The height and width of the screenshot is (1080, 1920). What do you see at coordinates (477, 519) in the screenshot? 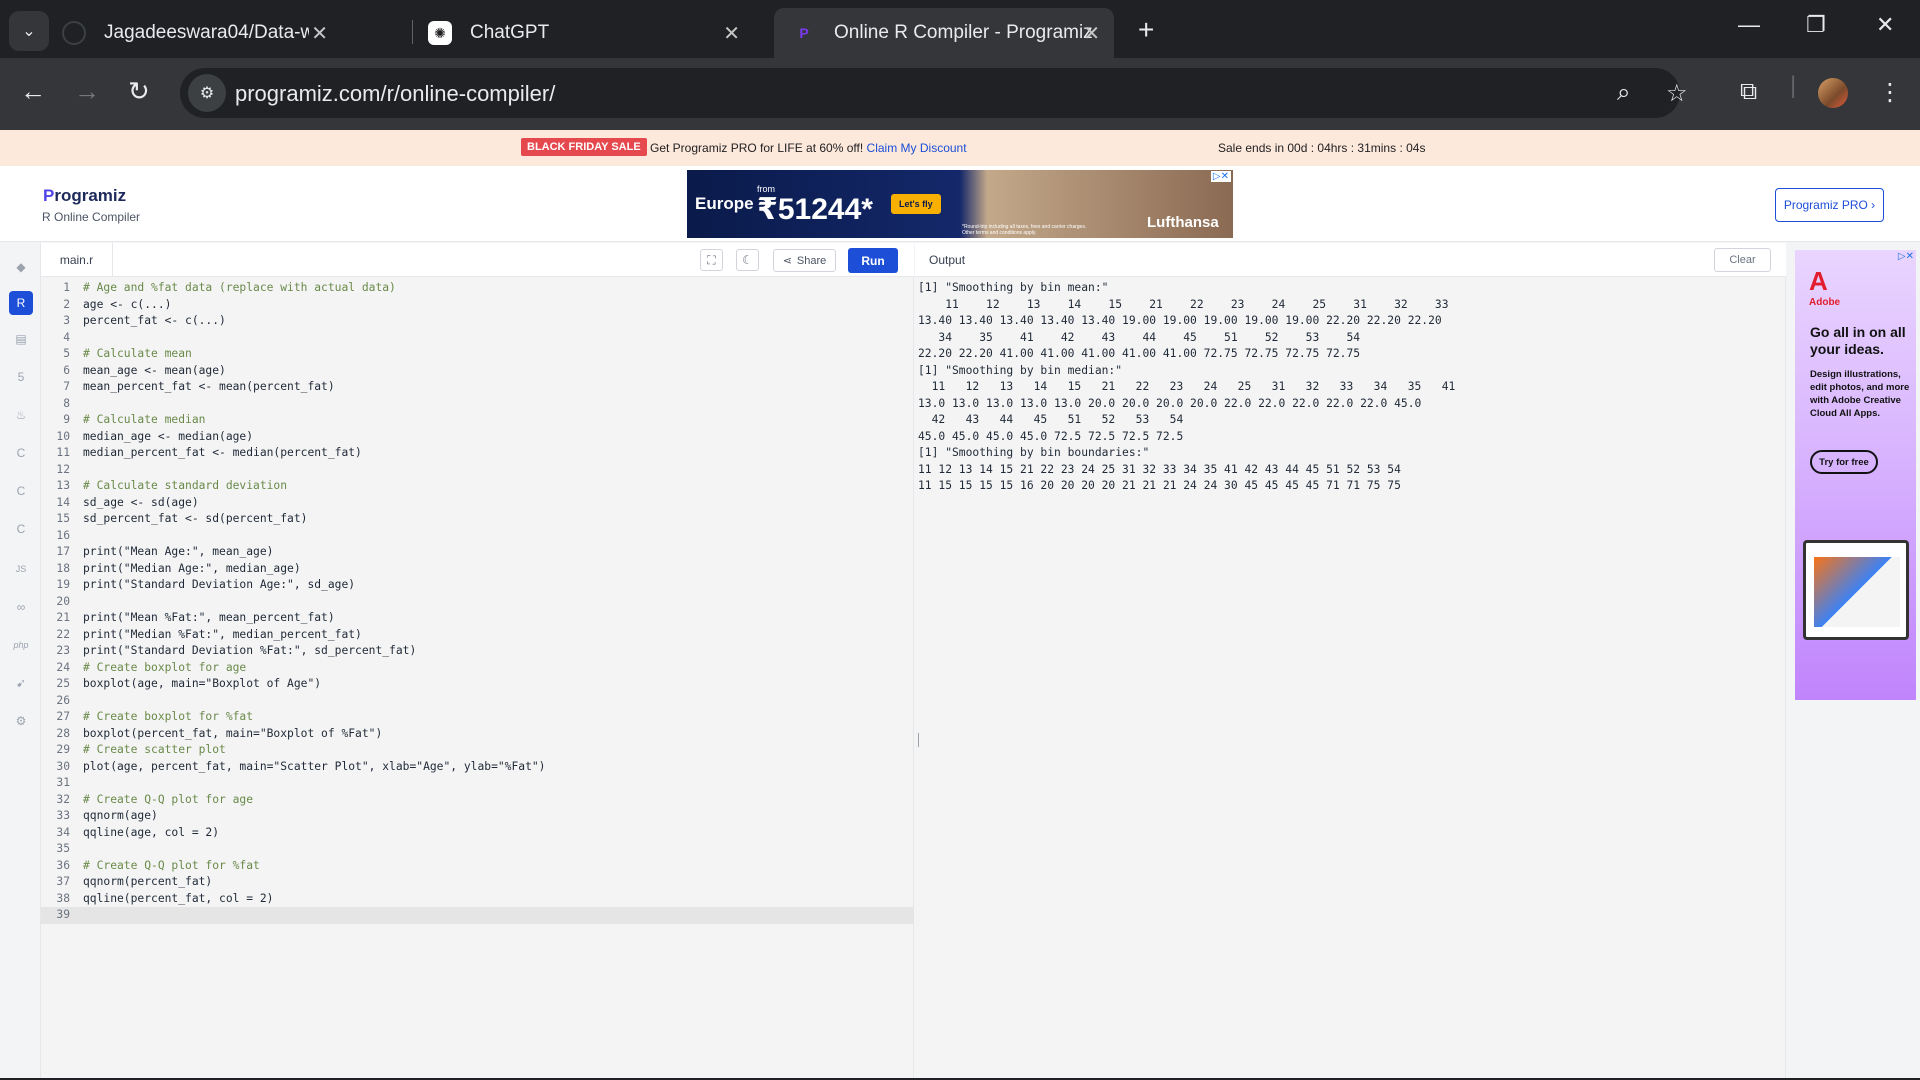
I see `code-line: 15 sd_percent_fat <- sd(percent_fat)` at bounding box center [477, 519].